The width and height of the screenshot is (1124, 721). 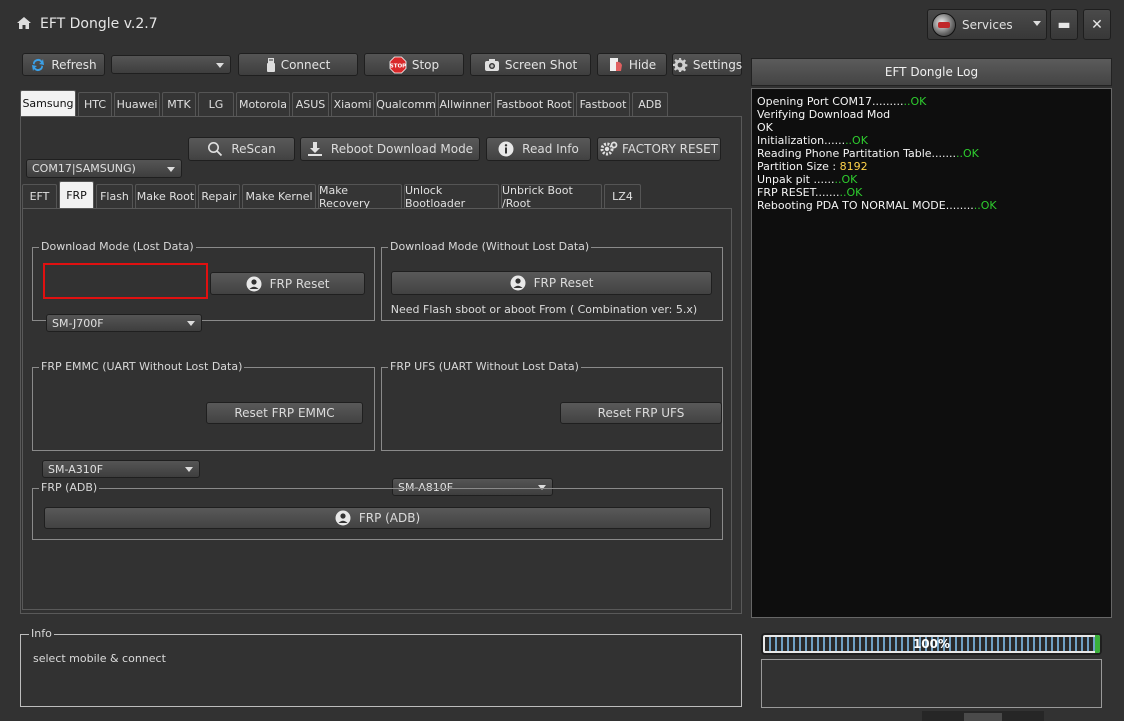 I want to click on stop-sign-text: STOP, so click(x=398, y=66).